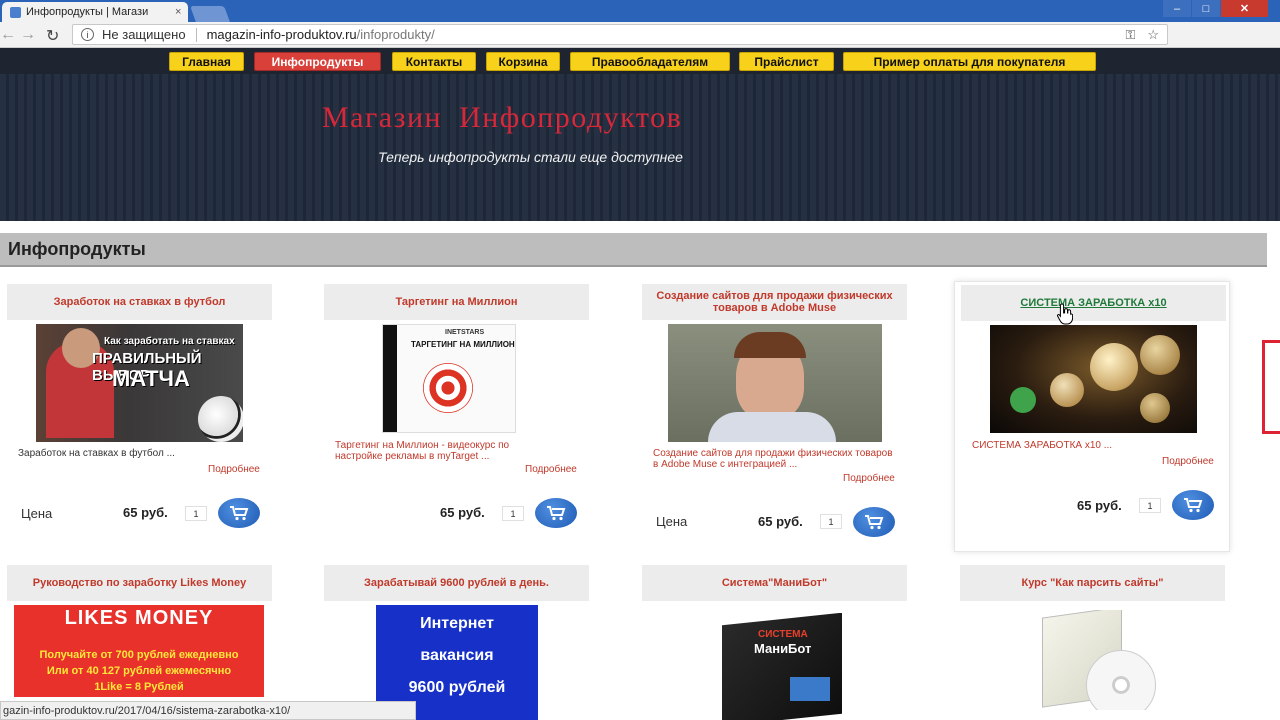  Describe the element at coordinates (196, 34) in the screenshot. I see `divider` at that location.